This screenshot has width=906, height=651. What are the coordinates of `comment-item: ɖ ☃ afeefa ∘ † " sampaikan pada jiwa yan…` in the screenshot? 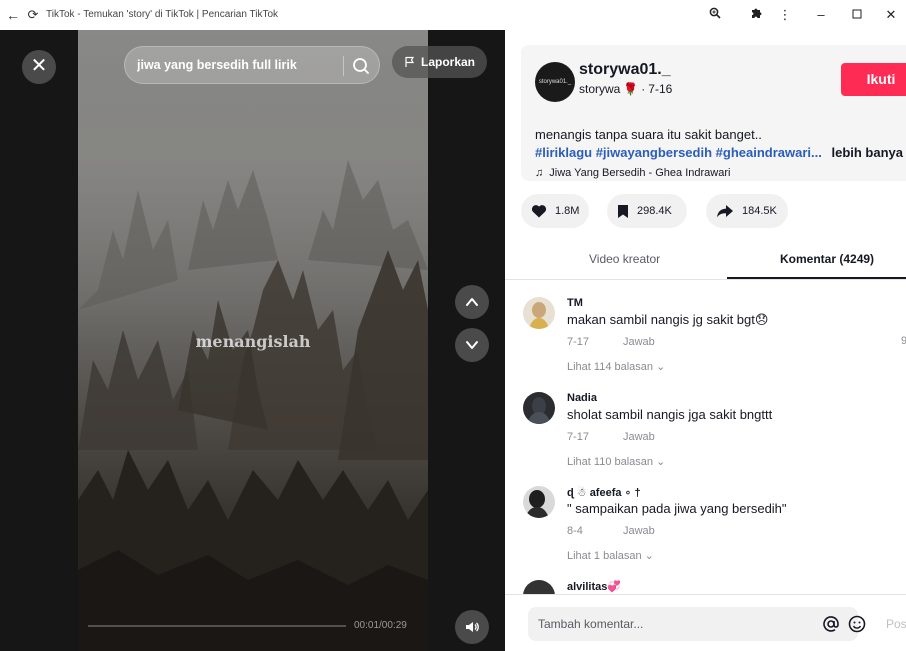 It's located at (713, 526).